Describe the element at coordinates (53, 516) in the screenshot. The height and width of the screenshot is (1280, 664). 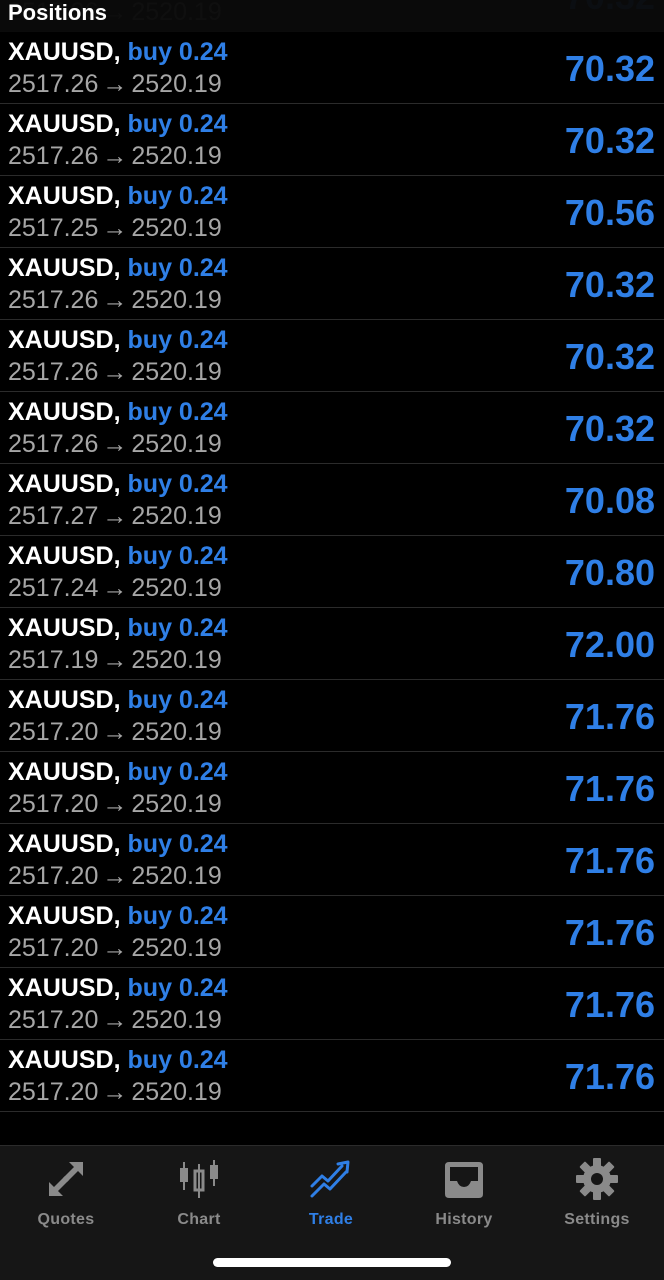
I see `open-price: 2517.27` at that location.